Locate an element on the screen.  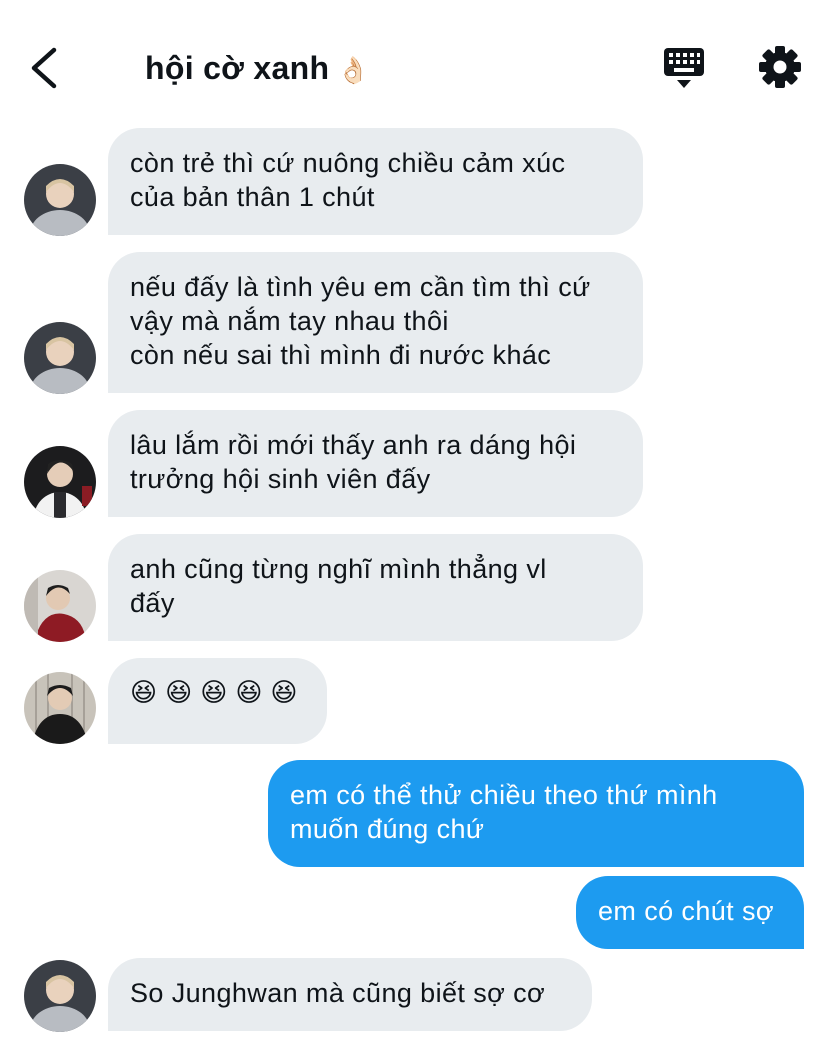
settings-button is located at coordinates (780, 67).